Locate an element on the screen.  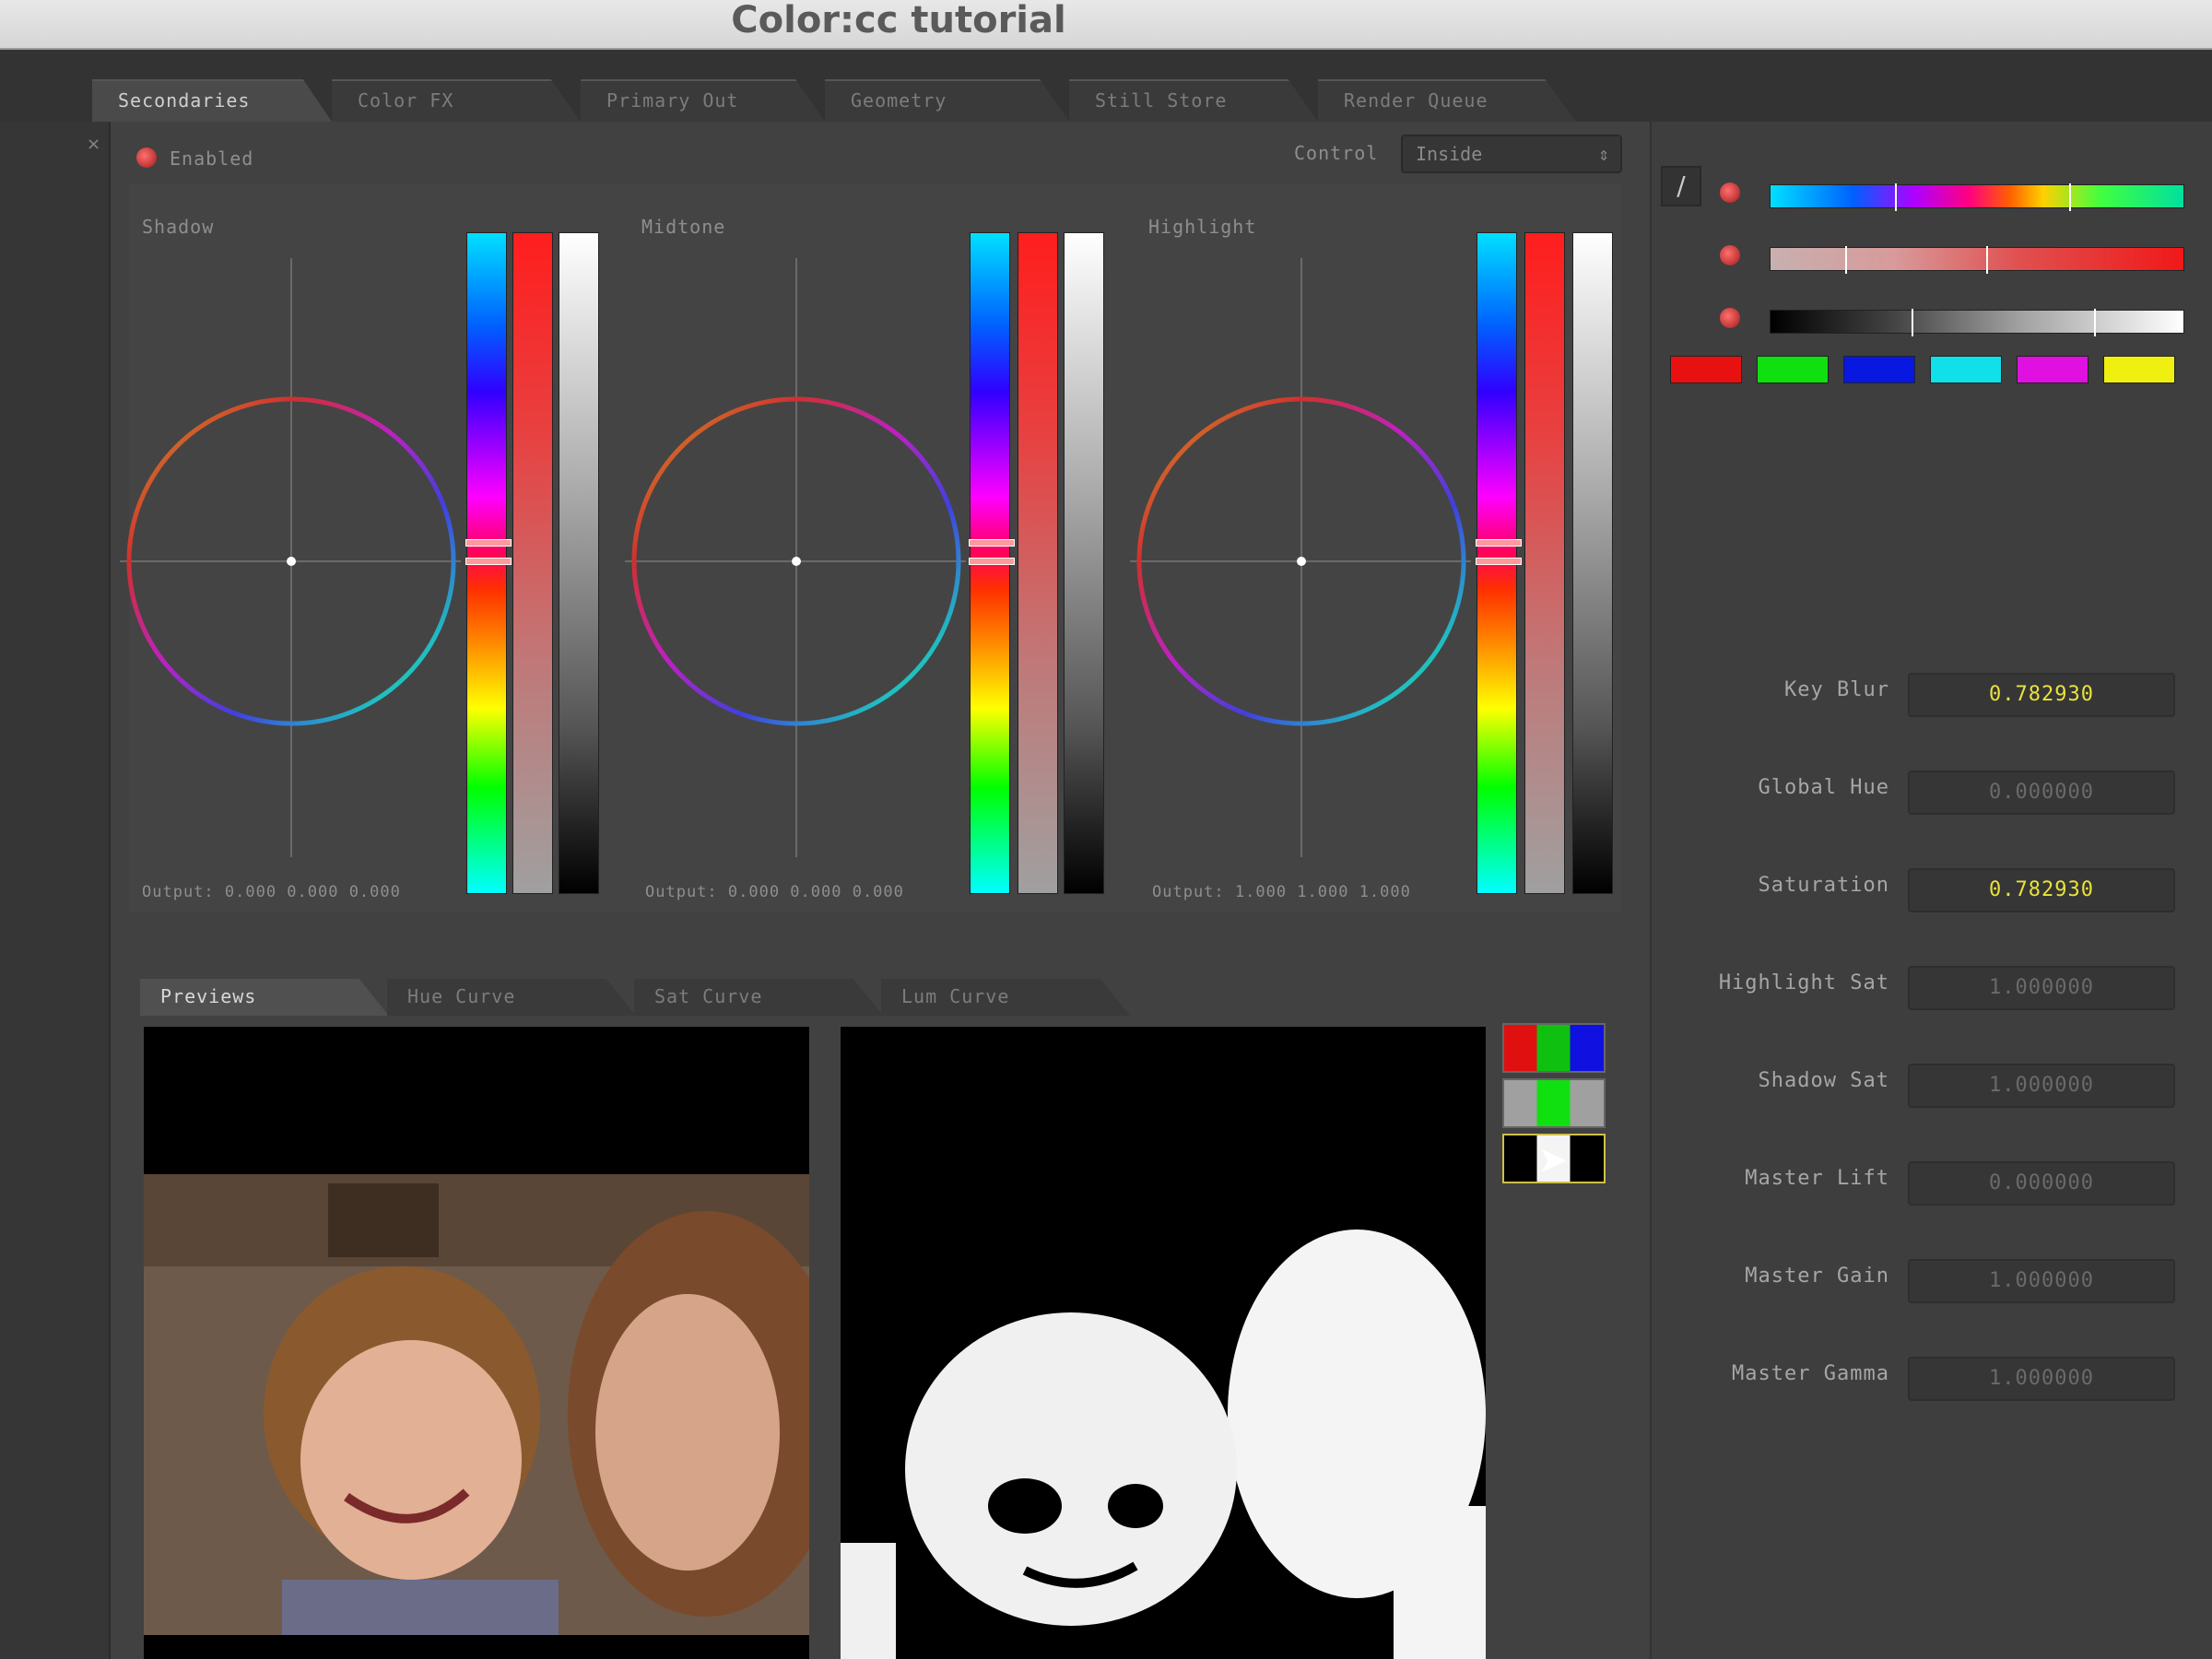
param-label-global-hue: Global Hue is located at coordinates (1823, 787).